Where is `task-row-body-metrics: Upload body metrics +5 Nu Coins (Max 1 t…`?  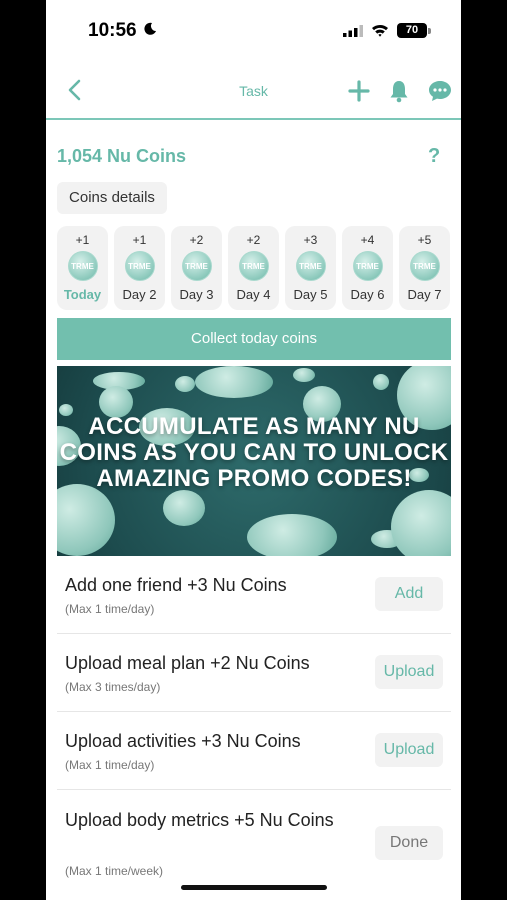
task-row-body-metrics: Upload body metrics +5 Nu Coins (Max 1 t… is located at coordinates (254, 845).